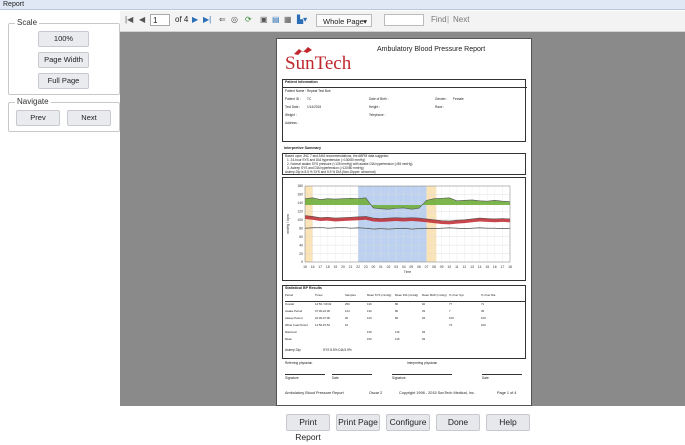 Image resolution: width=685 pixels, height=445 pixels. What do you see at coordinates (373, 267) in the screenshot?
I see `x-tick-label: 00` at bounding box center [373, 267].